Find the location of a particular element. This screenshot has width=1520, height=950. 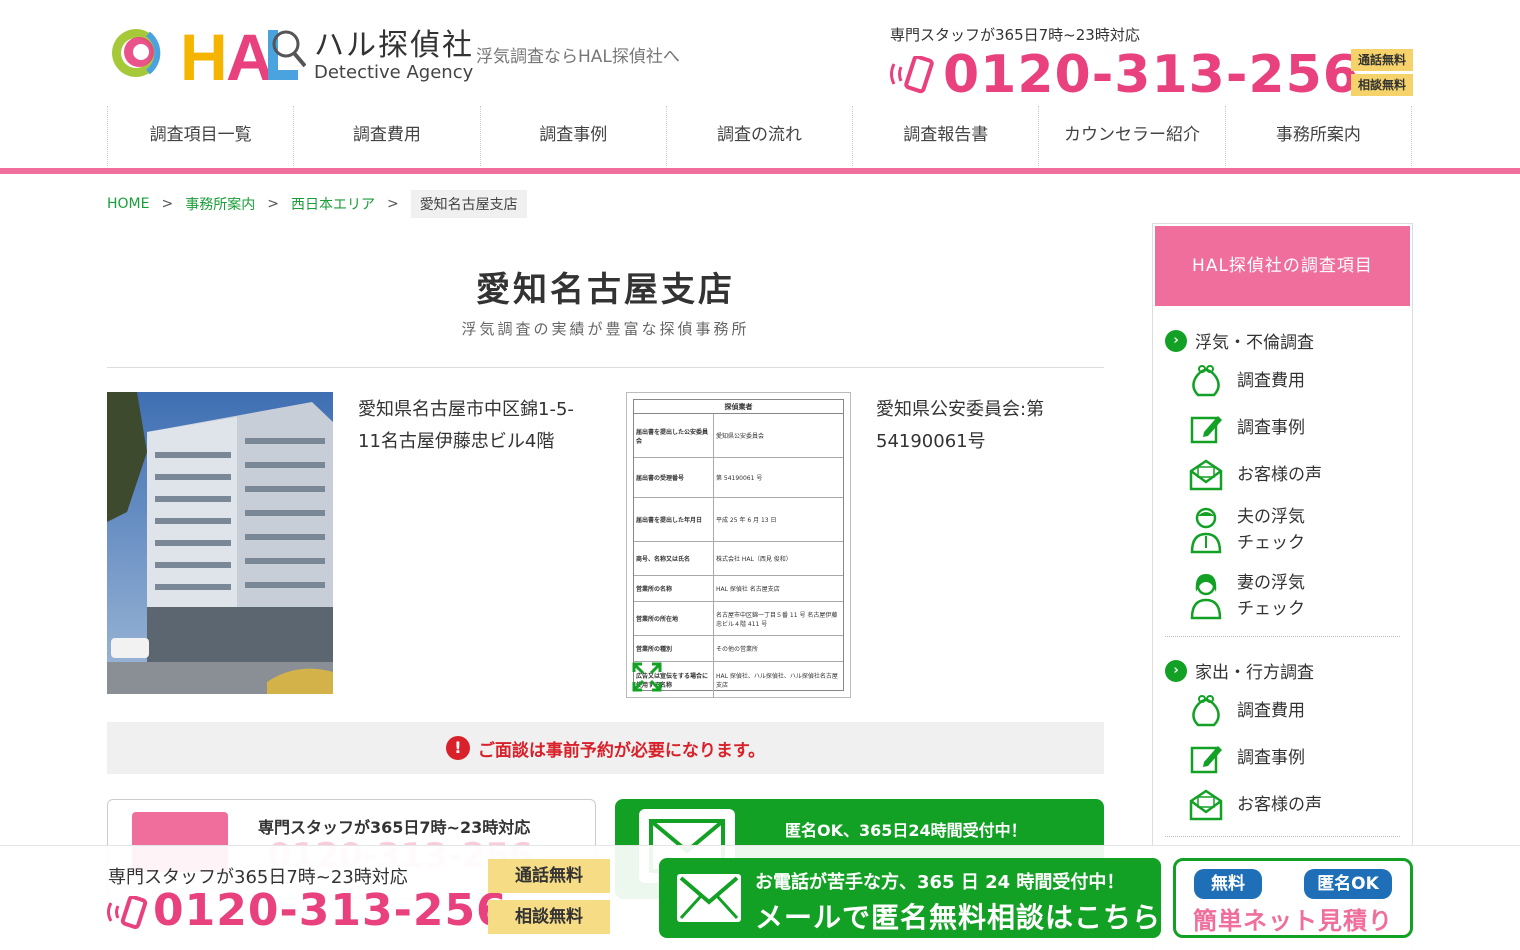

notice-text: ご面談は事前予約が必要になります。 is located at coordinates (621, 750).